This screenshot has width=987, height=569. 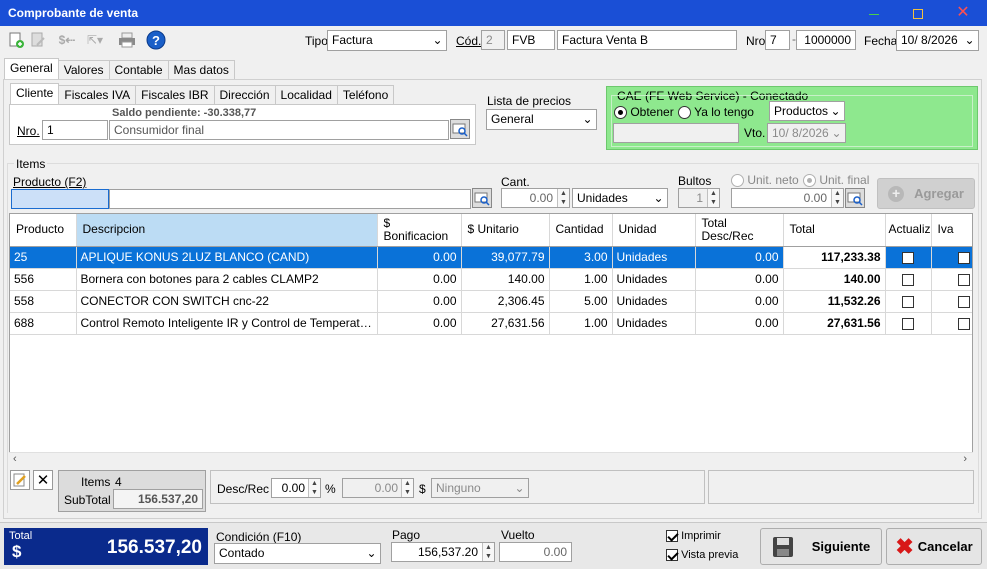 I want to click on cell-producto: 558, so click(x=43, y=301).